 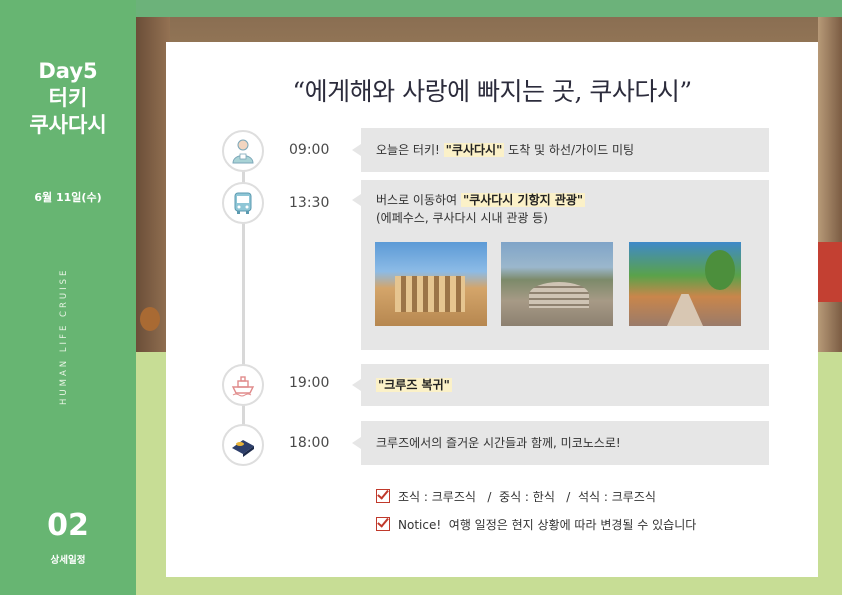 I want to click on bed-icon, so click(x=243, y=445).